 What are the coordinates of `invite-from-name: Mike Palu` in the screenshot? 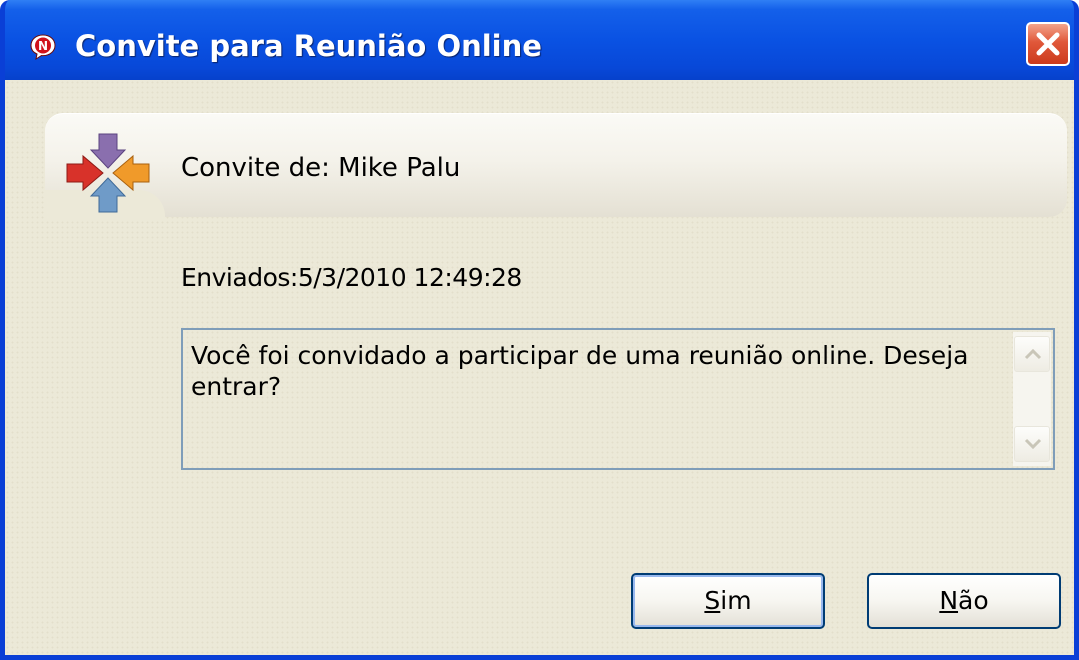 It's located at (399, 168).